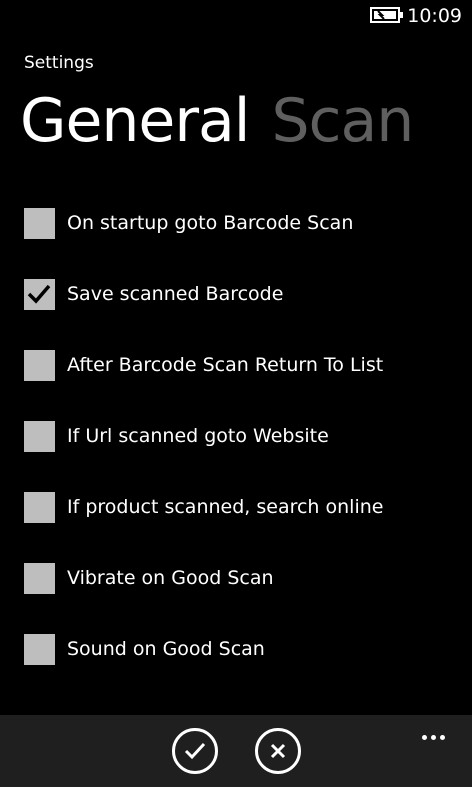 The height and width of the screenshot is (787, 472). What do you see at coordinates (198, 436) in the screenshot?
I see `option-label: If Url scanned goto Website` at bounding box center [198, 436].